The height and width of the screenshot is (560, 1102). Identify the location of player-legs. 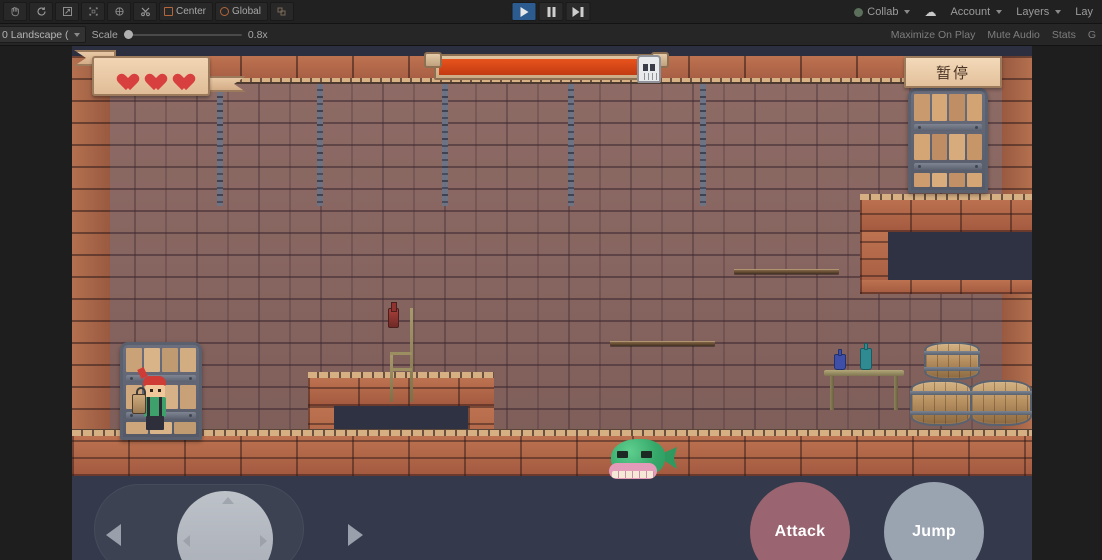
(155, 423).